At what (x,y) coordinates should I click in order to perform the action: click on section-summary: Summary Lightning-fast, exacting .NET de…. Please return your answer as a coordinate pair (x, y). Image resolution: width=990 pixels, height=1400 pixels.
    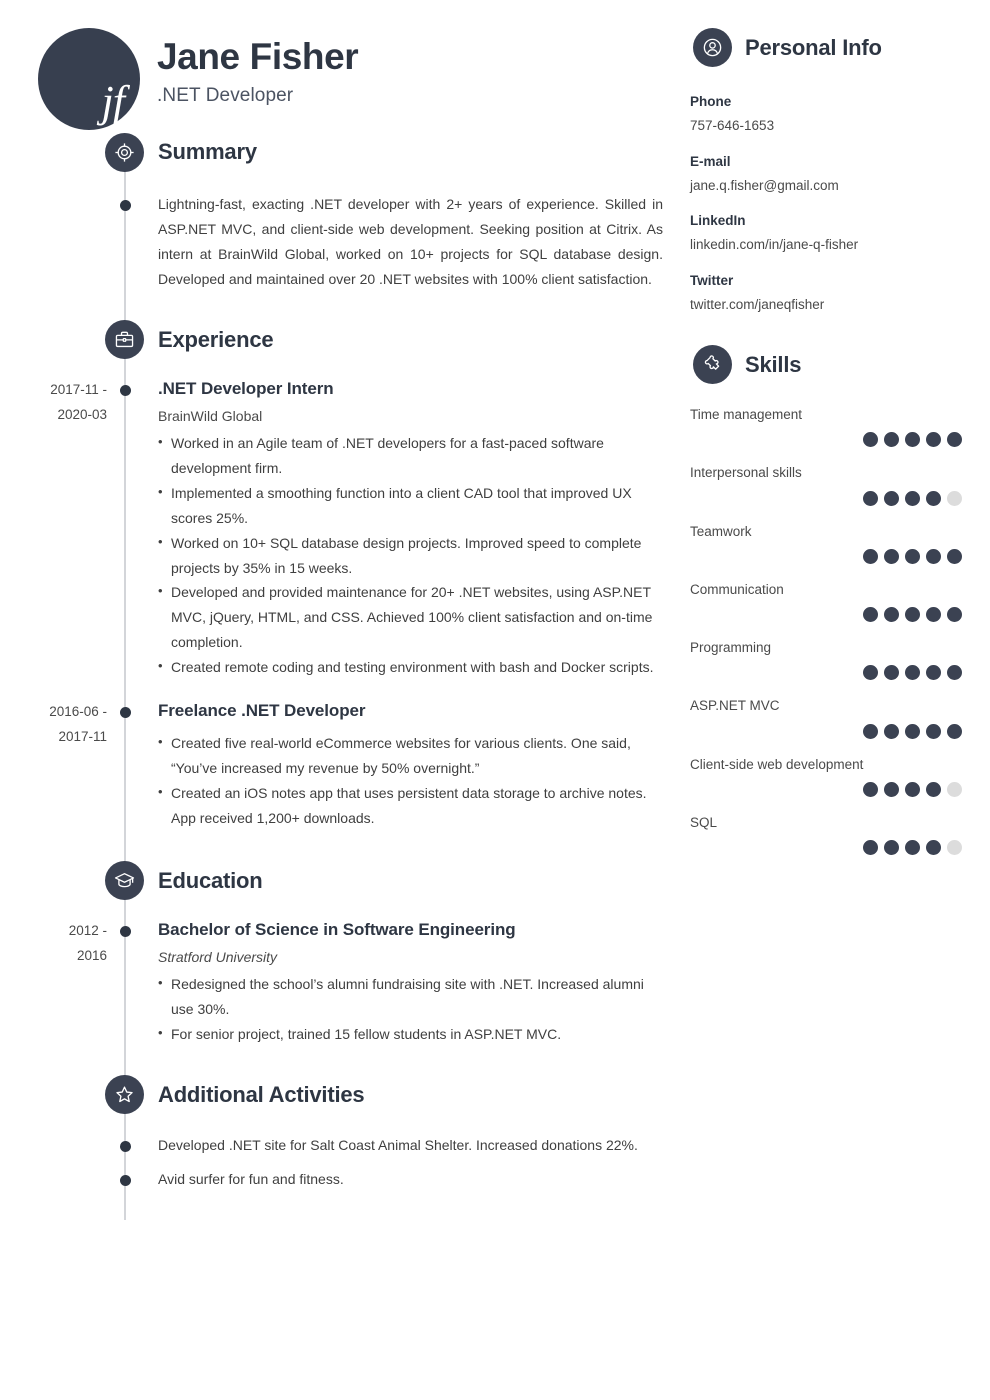
    Looking at the image, I should click on (345, 212).